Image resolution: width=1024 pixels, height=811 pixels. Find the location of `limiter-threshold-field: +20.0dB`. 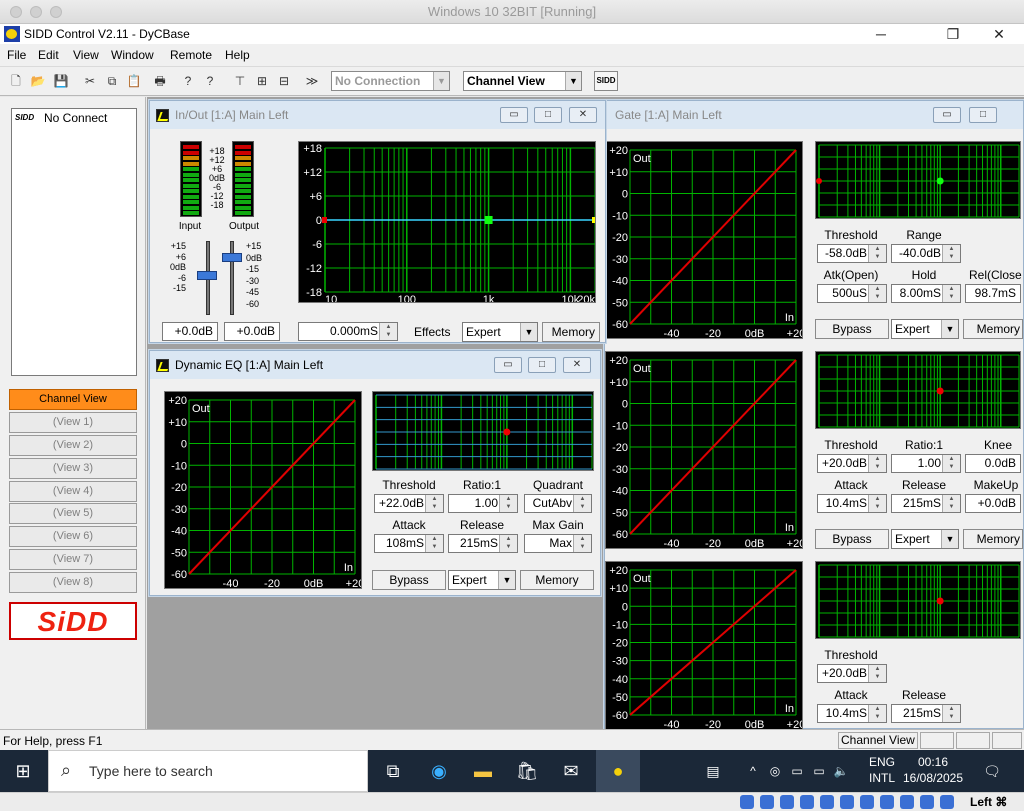

limiter-threshold-field: +20.0dB is located at coordinates (852, 673).